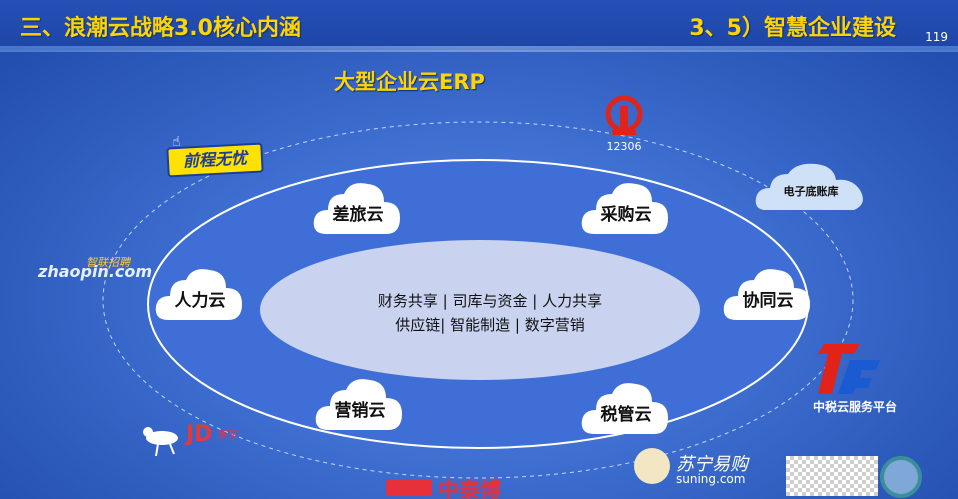 The width and height of the screenshot is (958, 499). I want to click on core-line-1: 财务共享 | 司库与资金 | 人力共享, so click(490, 301).